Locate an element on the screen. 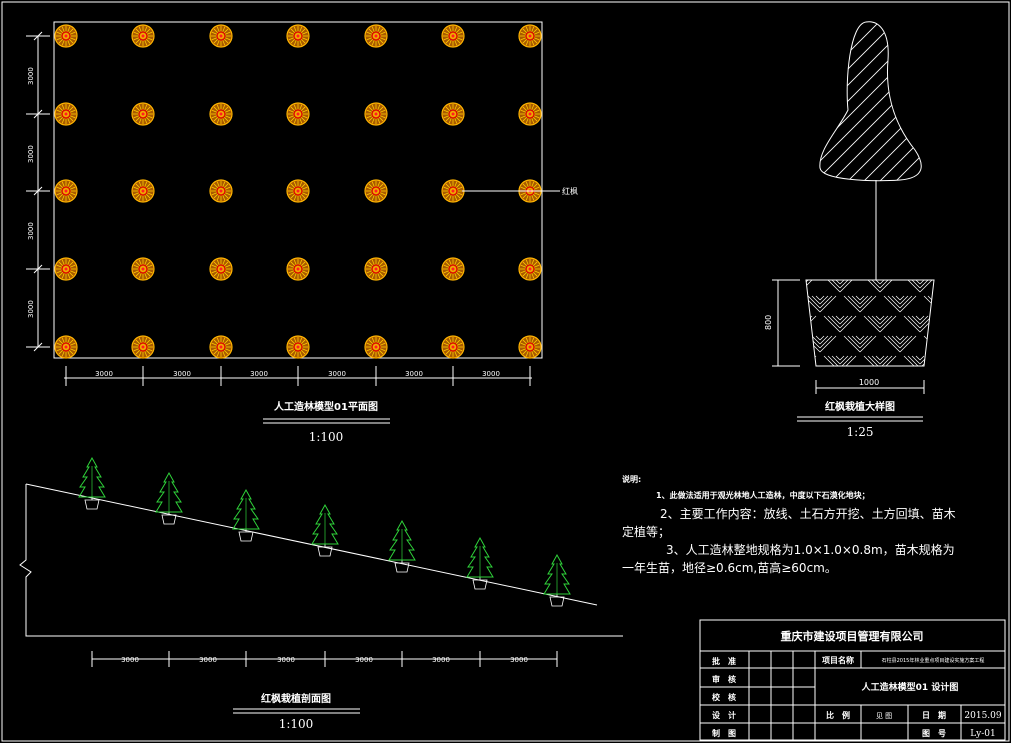 This screenshot has width=1011, height=743. tb-project-name: 石柱县2015年林业重点项目建设实施方案工程 is located at coordinates (933, 660).